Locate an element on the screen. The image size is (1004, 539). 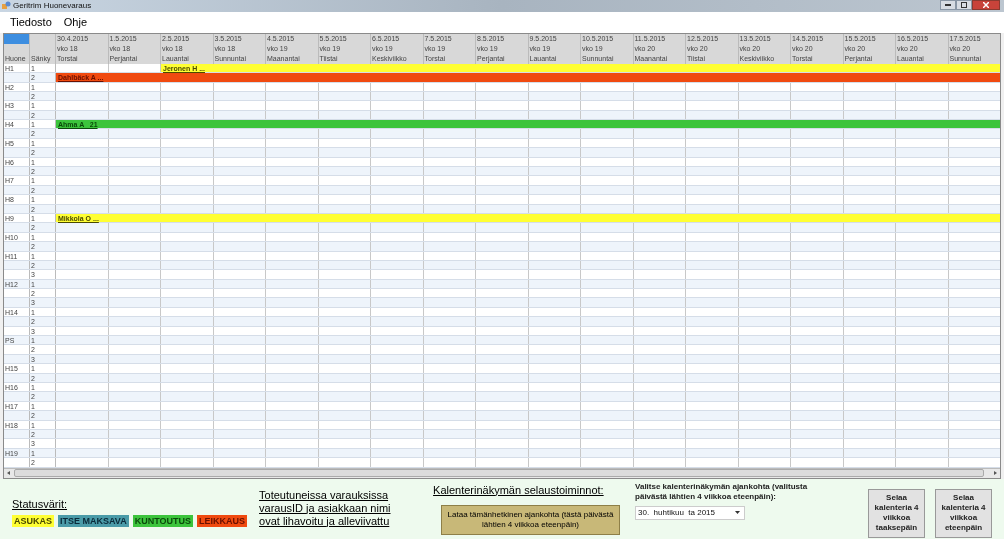
date-picker: 30. huhtikuu ta 2015 is located at coordinates (690, 512).